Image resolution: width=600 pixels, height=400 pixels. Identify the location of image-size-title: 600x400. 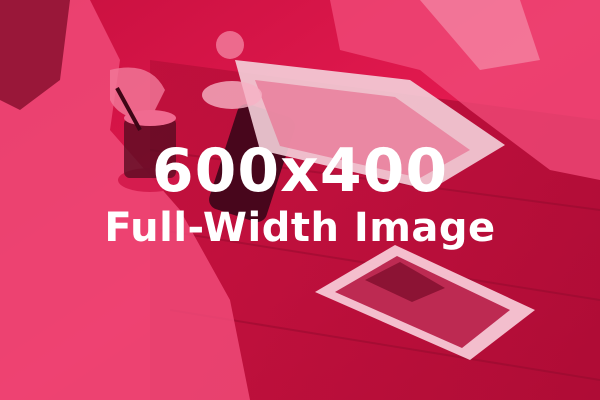
(300, 171).